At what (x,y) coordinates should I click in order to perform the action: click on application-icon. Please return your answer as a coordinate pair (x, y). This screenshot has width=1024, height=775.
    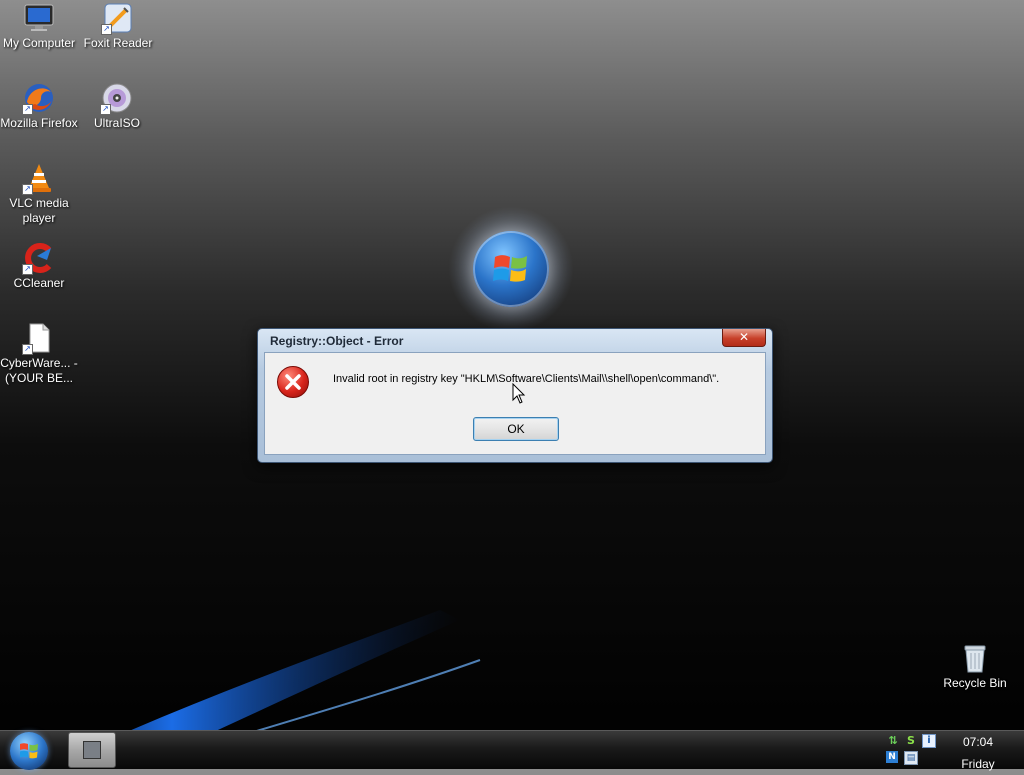
    Looking at the image, I should click on (92, 750).